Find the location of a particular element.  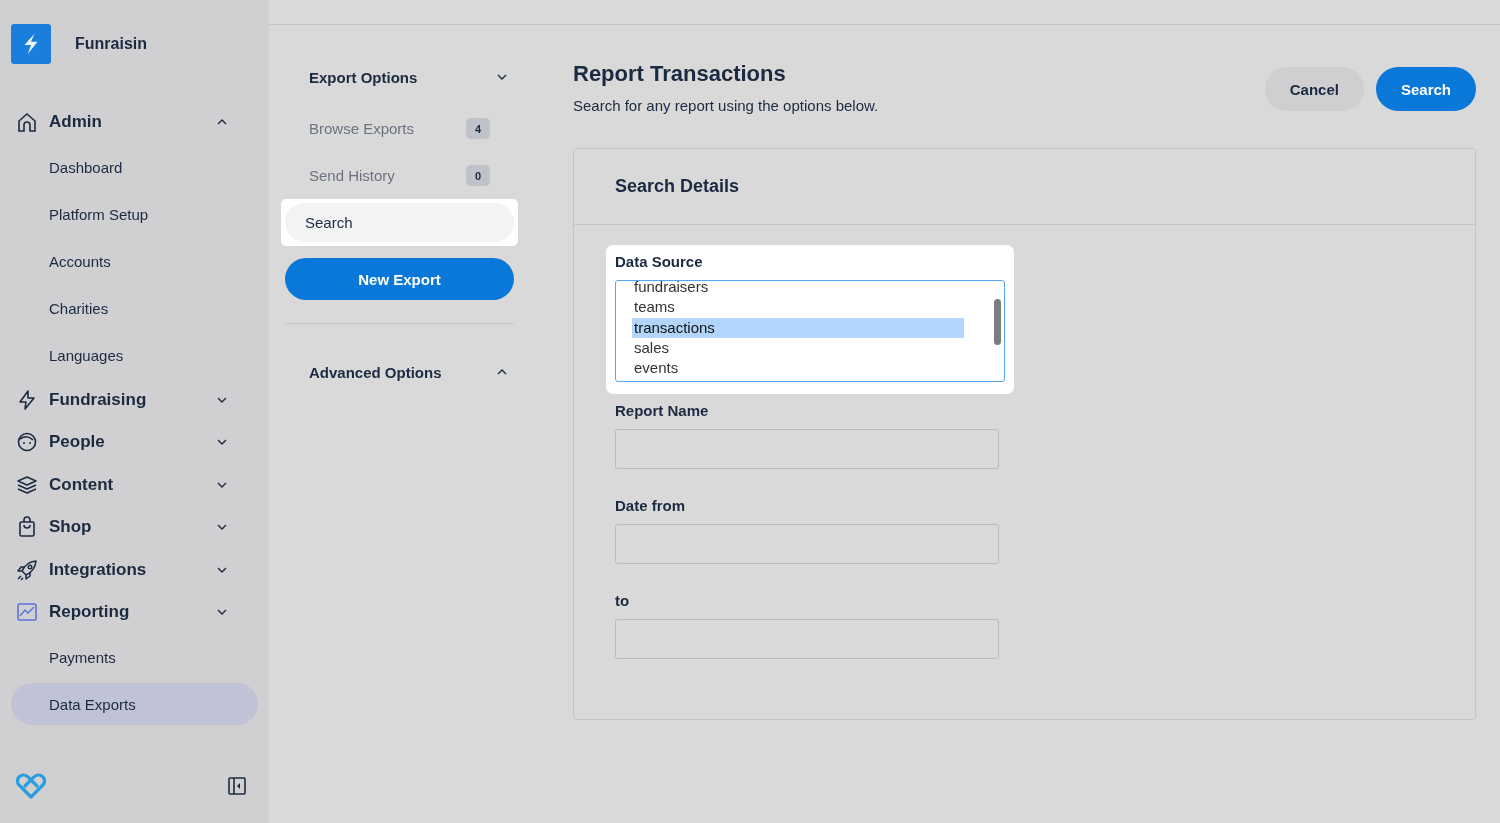

list-option: fundraisers is located at coordinates (798, 289).